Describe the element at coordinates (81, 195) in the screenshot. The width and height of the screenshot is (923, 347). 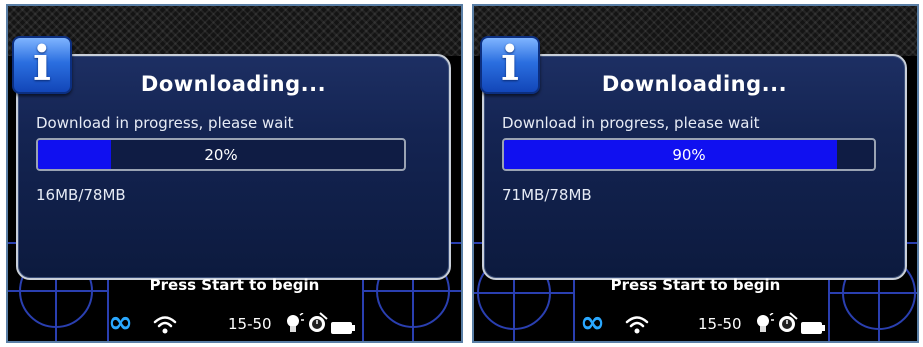
I see `download-size: 16MB/78MB` at that location.